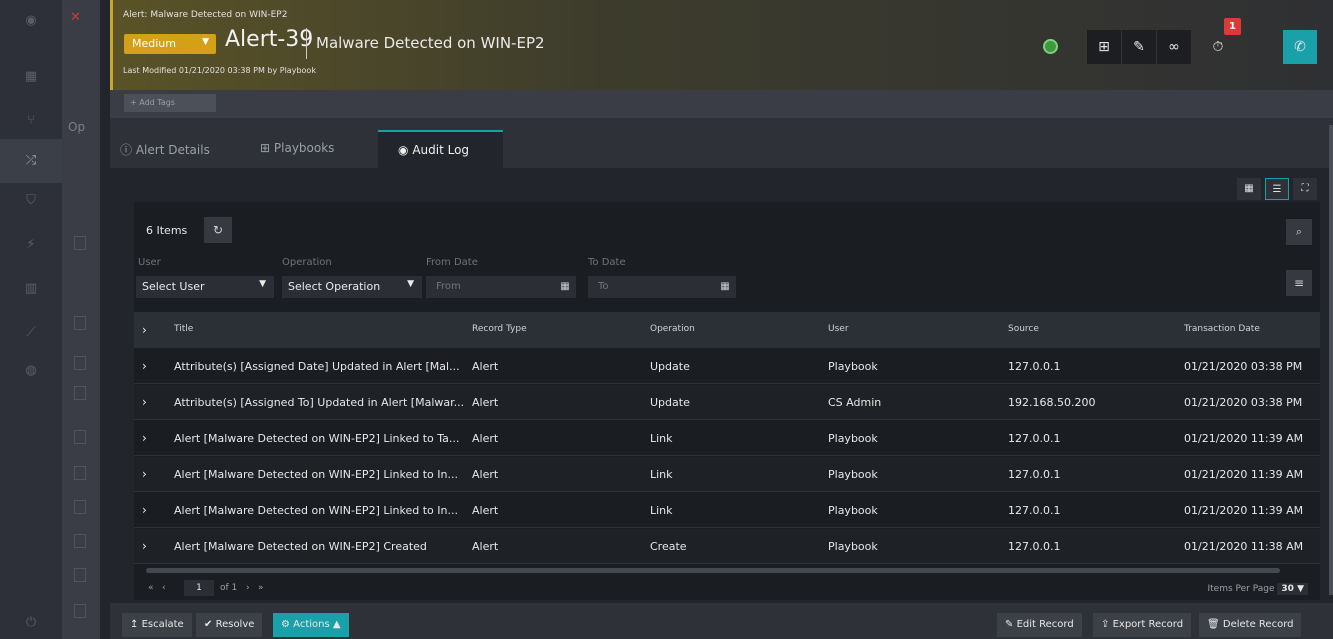 The image size is (1333, 639). What do you see at coordinates (1299, 232) in the screenshot?
I see `search-icon: ⌕` at bounding box center [1299, 232].